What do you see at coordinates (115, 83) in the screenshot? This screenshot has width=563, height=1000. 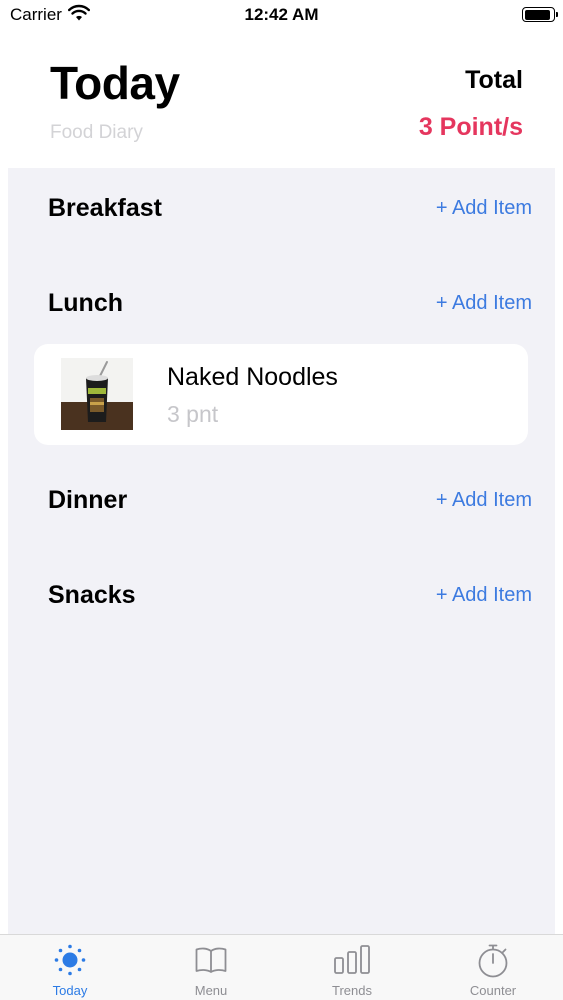 I see `page-title: Today` at bounding box center [115, 83].